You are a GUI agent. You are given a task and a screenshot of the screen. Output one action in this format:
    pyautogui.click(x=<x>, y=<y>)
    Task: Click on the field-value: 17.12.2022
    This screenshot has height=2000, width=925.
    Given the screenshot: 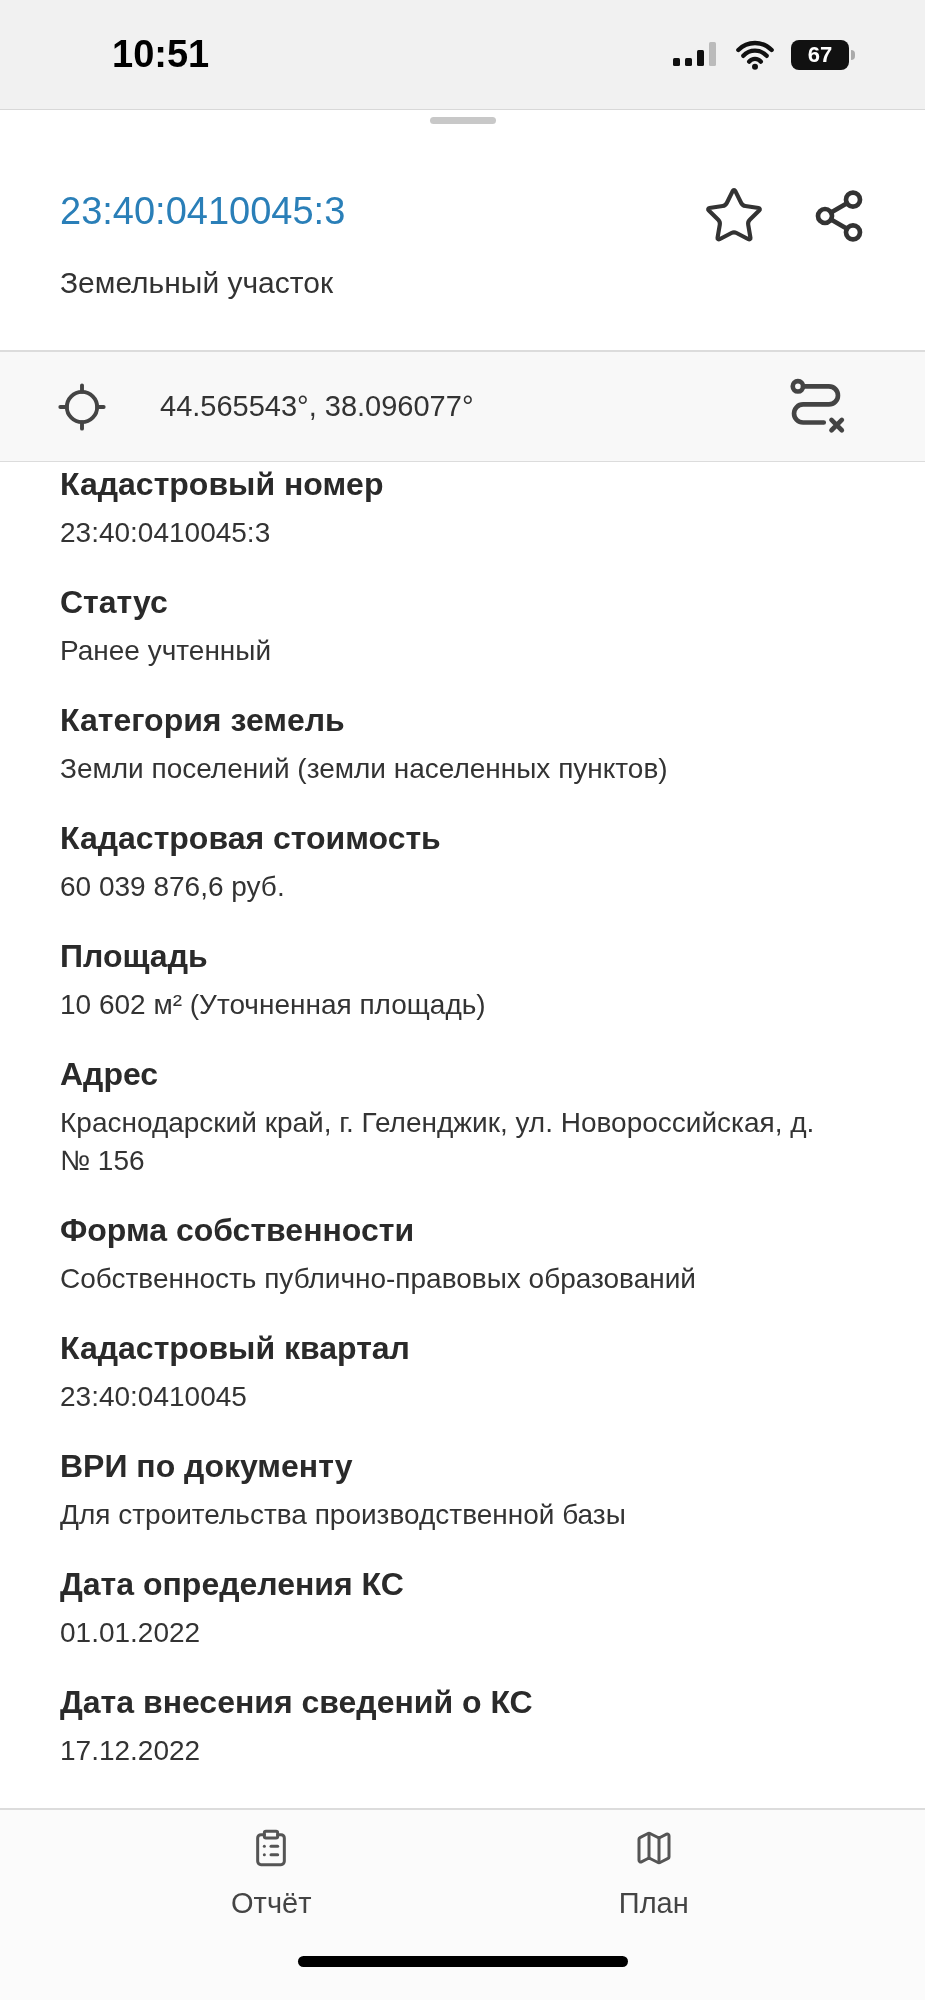 What is the action you would take?
    pyautogui.click(x=131, y=1751)
    